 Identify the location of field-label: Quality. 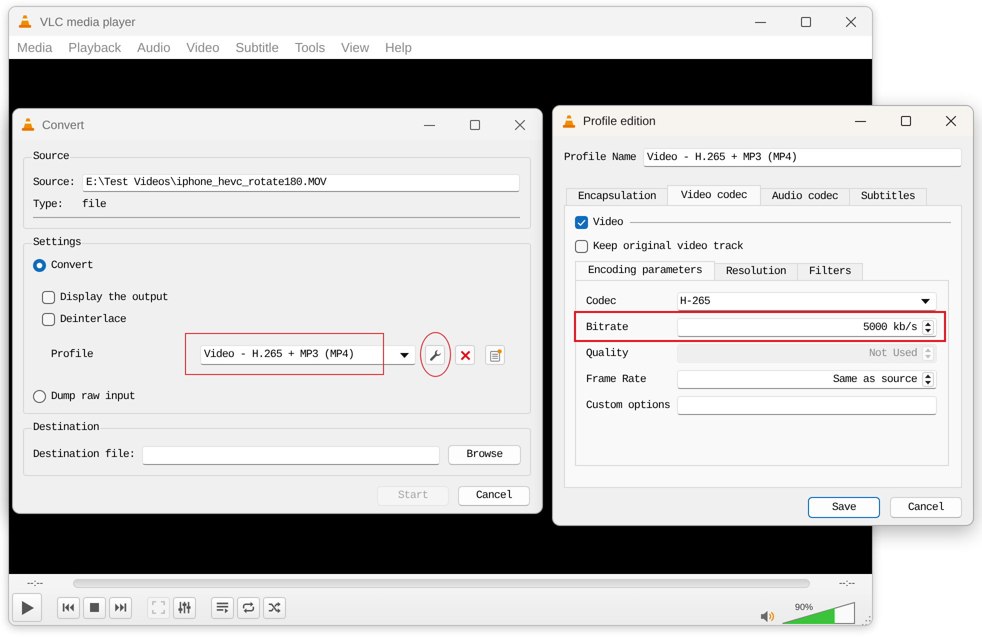
(608, 354).